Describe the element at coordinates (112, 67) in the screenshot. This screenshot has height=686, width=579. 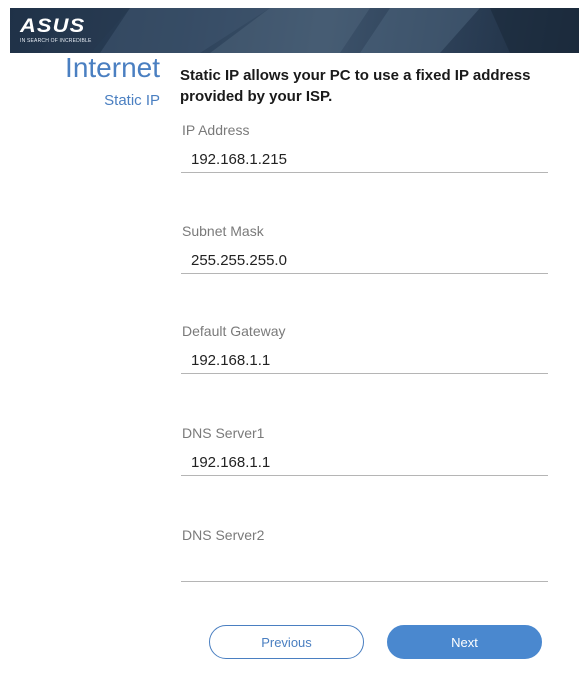
I see `page-title: Internet` at that location.